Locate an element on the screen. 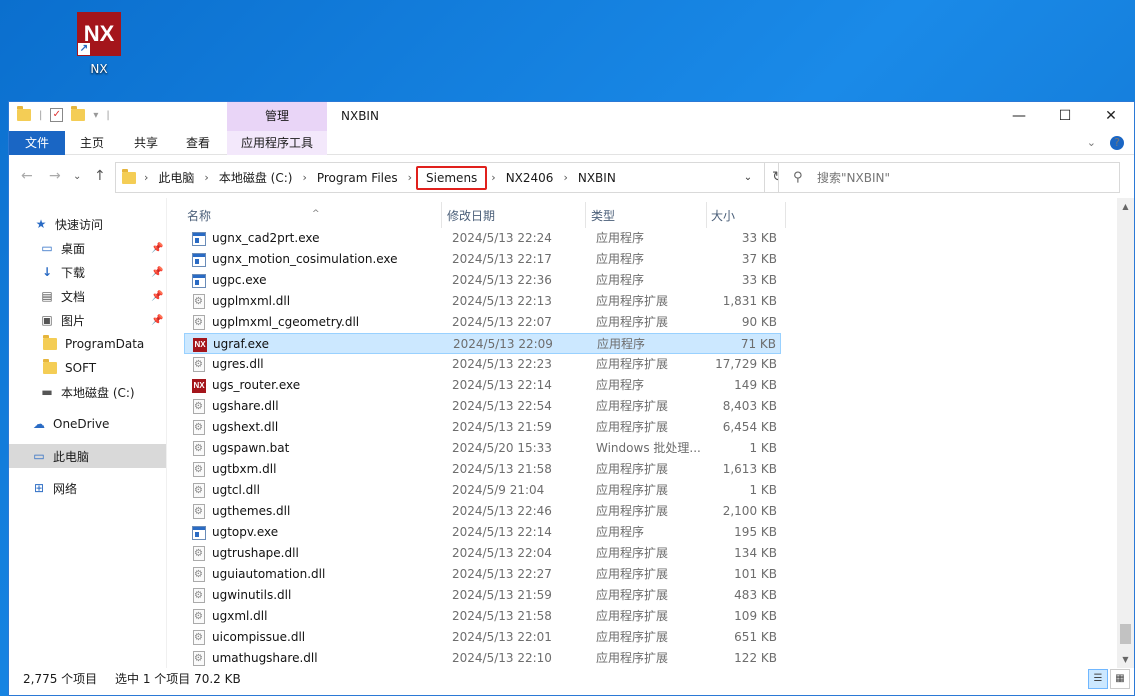 The height and width of the screenshot is (696, 1135). crumb-local-disk: 本地磁盘 (C:) is located at coordinates (256, 177).